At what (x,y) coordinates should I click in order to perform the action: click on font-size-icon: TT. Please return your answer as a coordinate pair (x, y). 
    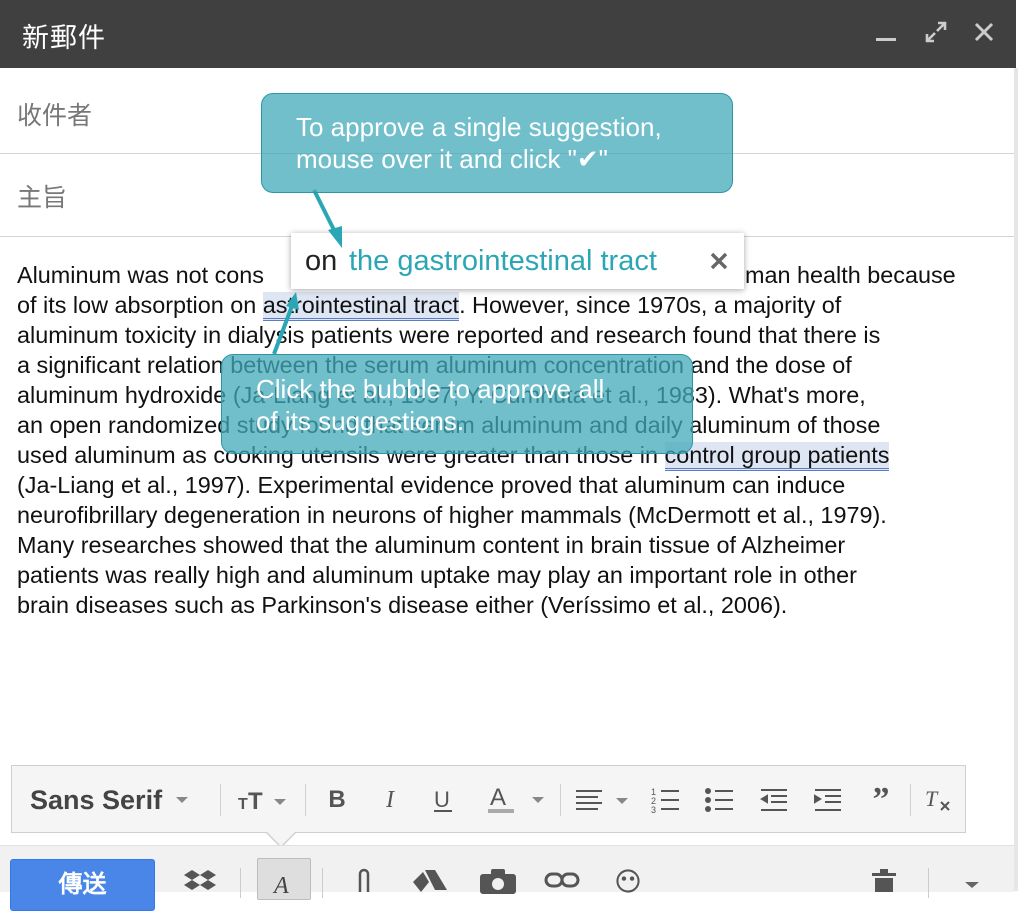
    Looking at the image, I should click on (262, 800).